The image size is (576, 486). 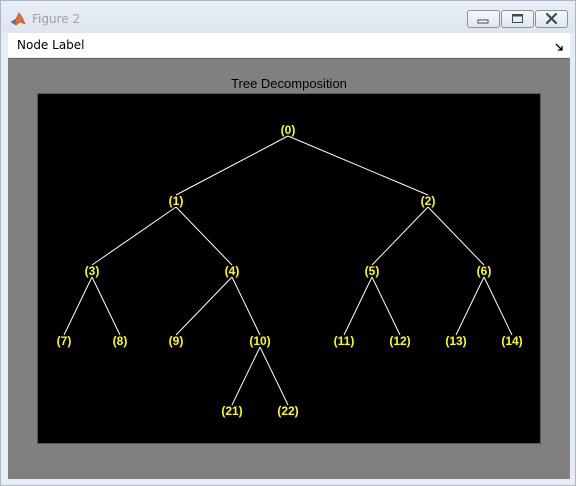 What do you see at coordinates (176, 341) in the screenshot?
I see `tree-node-label-9: (9)` at bounding box center [176, 341].